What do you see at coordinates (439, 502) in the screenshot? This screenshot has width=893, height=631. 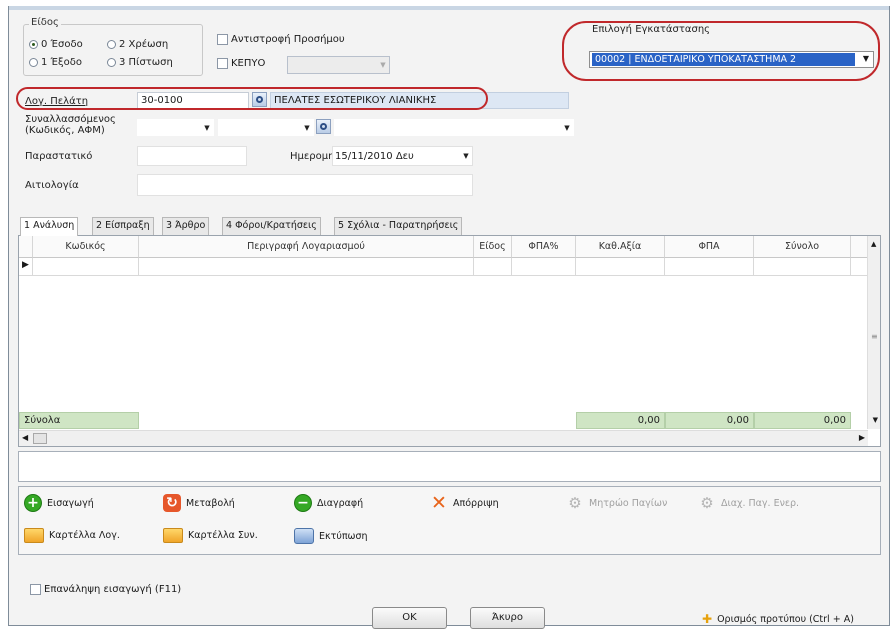 I see `reject-icon: ✕` at bounding box center [439, 502].